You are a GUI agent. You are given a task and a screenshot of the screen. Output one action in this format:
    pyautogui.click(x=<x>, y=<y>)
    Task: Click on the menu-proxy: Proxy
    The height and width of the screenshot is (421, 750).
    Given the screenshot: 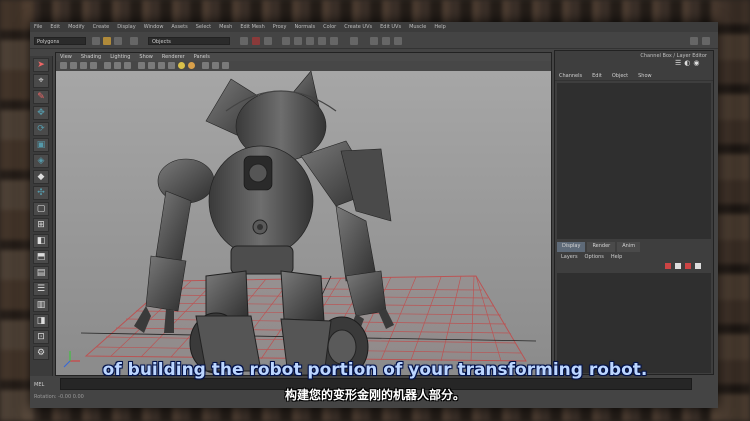 What is the action you would take?
    pyautogui.click(x=280, y=27)
    